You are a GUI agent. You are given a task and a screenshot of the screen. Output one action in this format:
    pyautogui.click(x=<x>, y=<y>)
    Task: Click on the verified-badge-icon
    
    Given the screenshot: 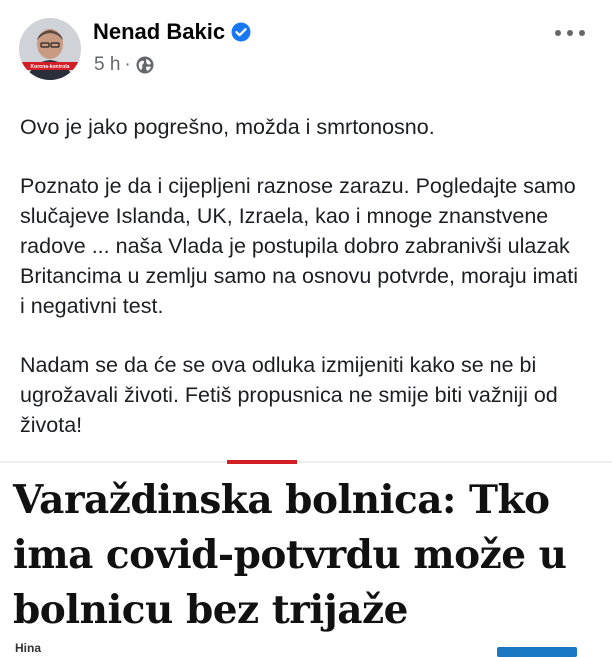 What is the action you would take?
    pyautogui.click(x=241, y=32)
    